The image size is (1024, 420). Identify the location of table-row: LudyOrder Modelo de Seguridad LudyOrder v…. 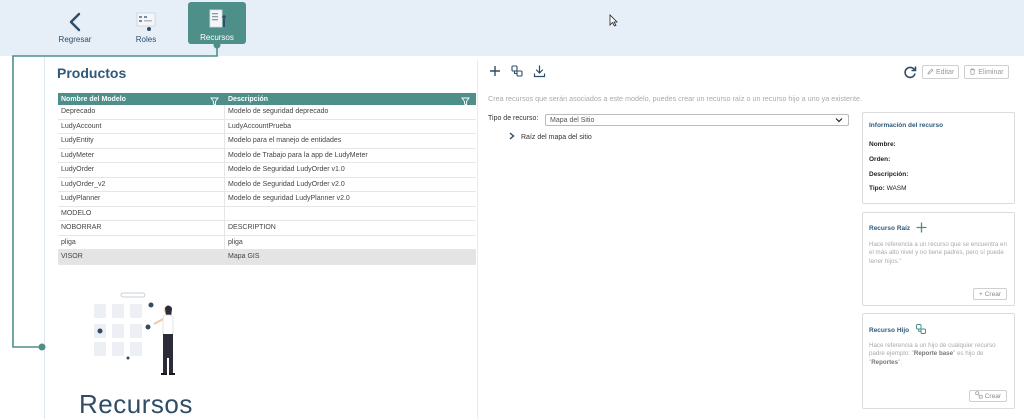
(267, 170).